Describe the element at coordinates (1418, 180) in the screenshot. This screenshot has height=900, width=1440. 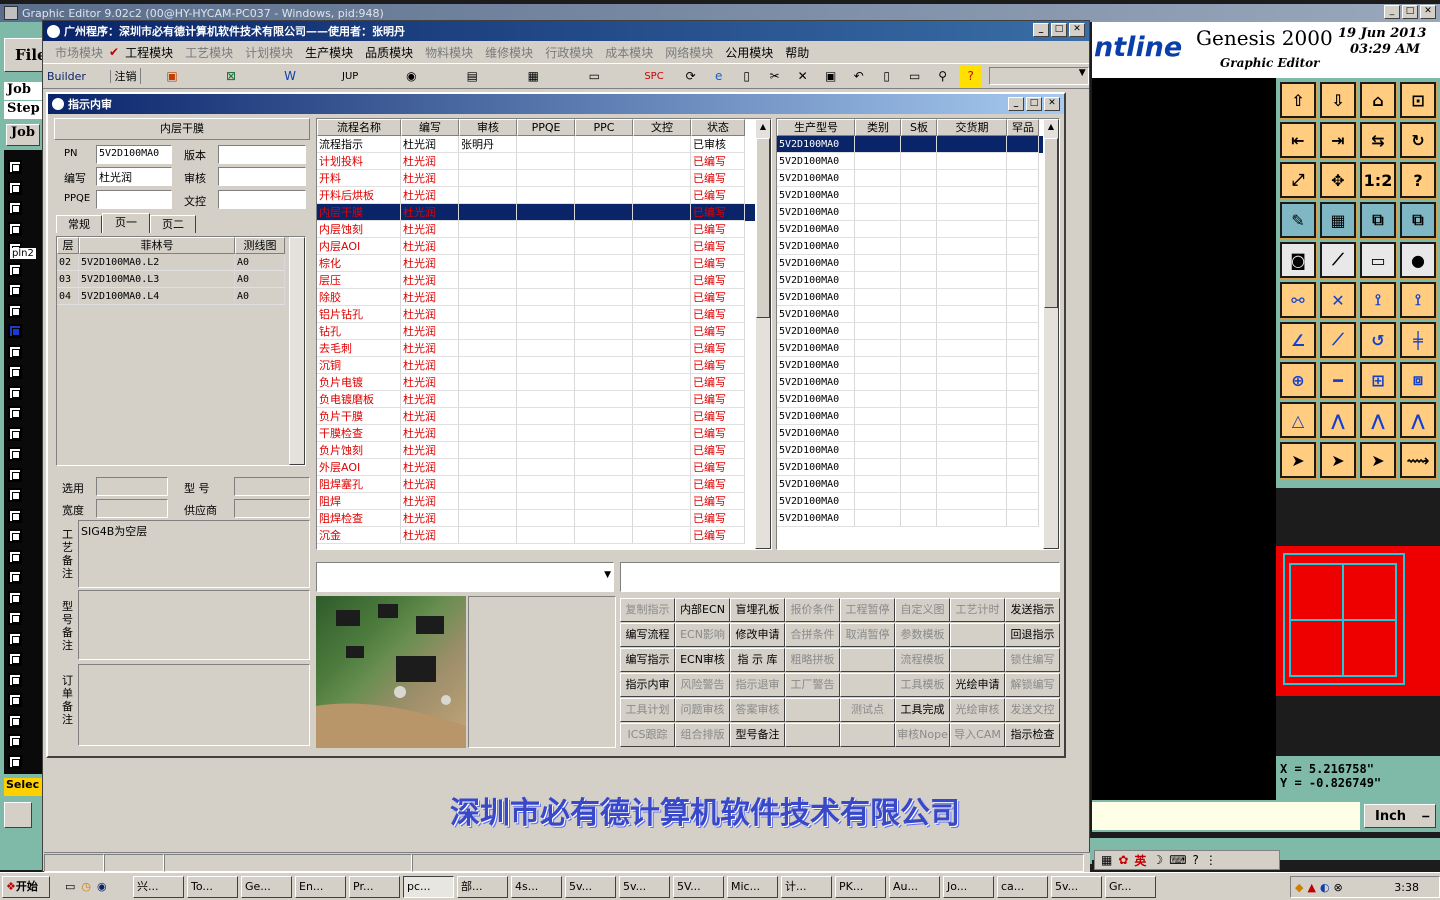
I see `help-tool-icon: ?` at that location.